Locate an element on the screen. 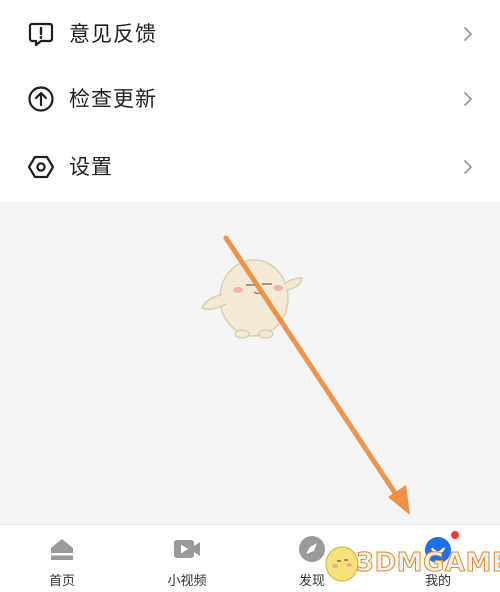  watermark-text: 3DMGAME is located at coordinates (427, 563).